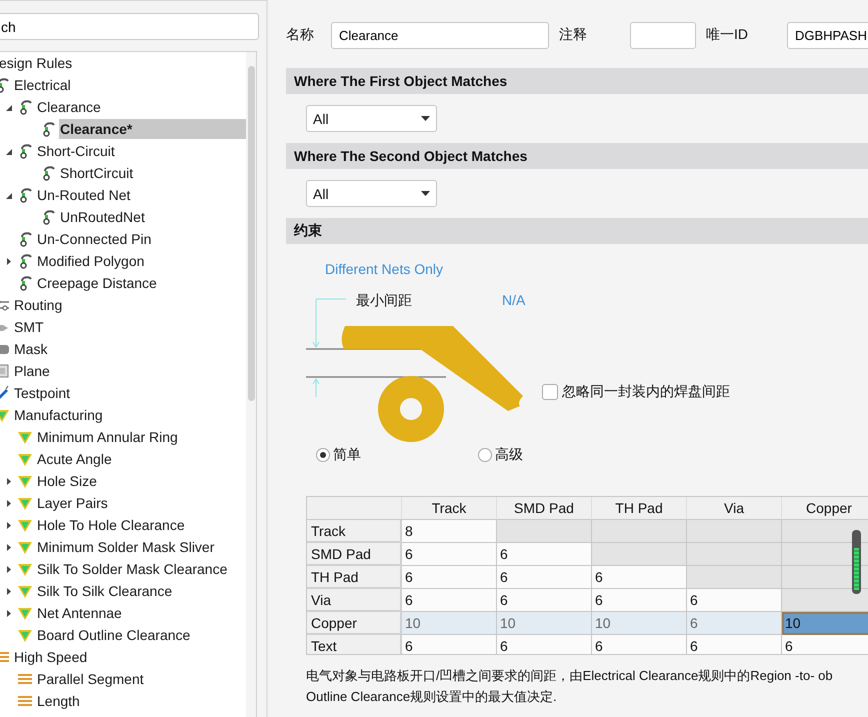  What do you see at coordinates (544, 508) in the screenshot?
I see `column-header: SMD Pad` at bounding box center [544, 508].